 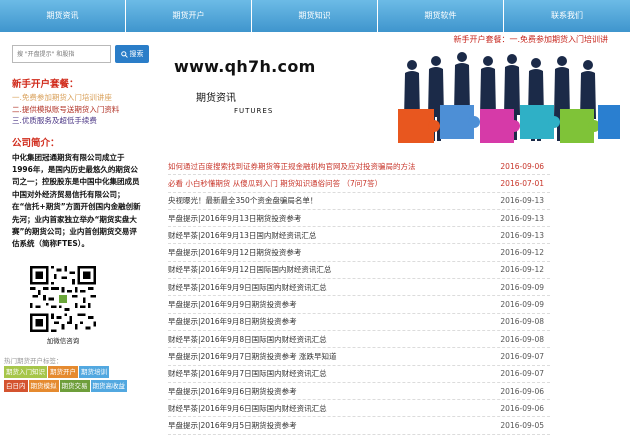 I want to click on search-button: 搜索, so click(x=132, y=54).